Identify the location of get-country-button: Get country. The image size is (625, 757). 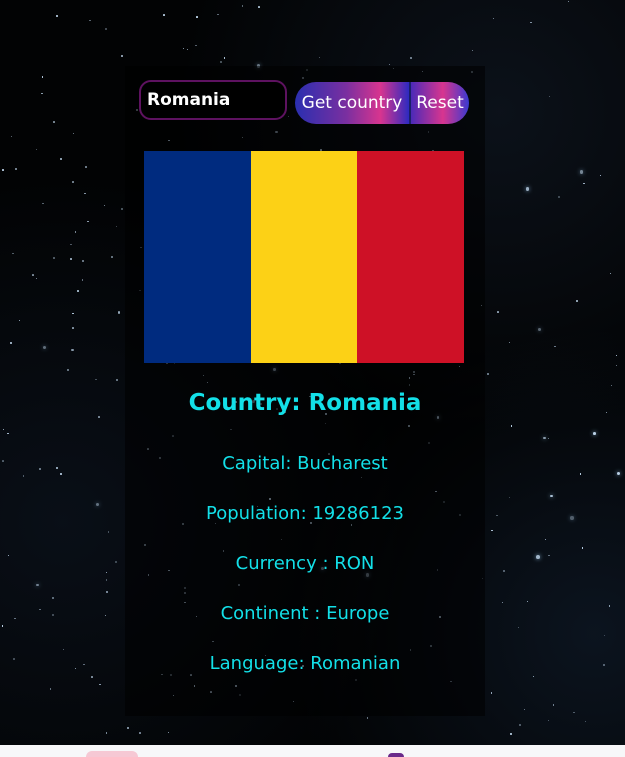
(352, 103).